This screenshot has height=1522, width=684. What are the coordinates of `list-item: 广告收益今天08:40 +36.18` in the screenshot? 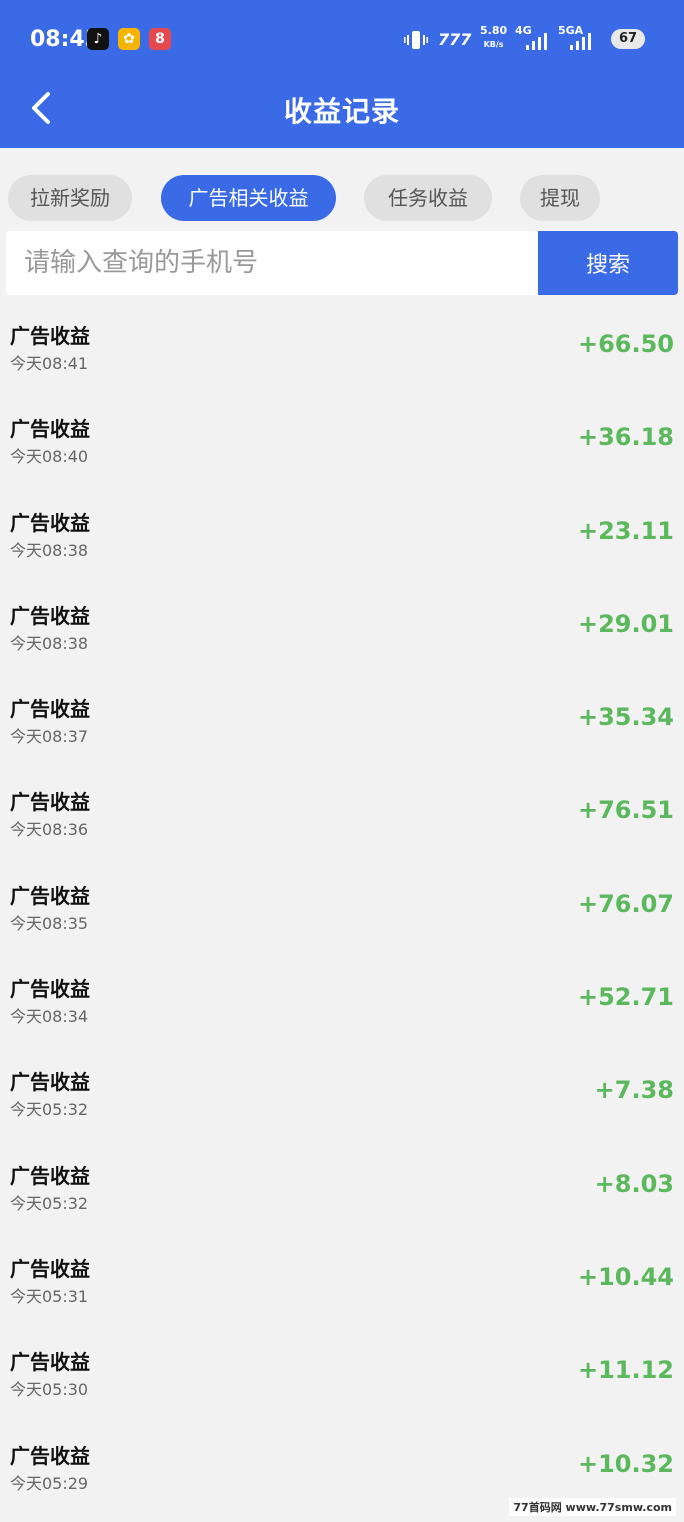 It's located at (342, 439).